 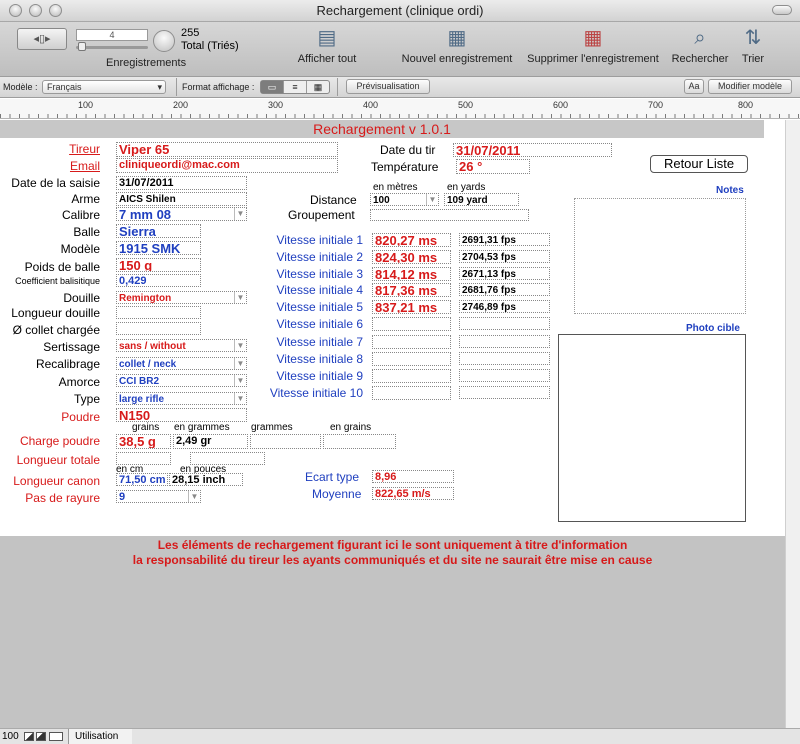 I want to click on slider-thumb, so click(x=82, y=46).